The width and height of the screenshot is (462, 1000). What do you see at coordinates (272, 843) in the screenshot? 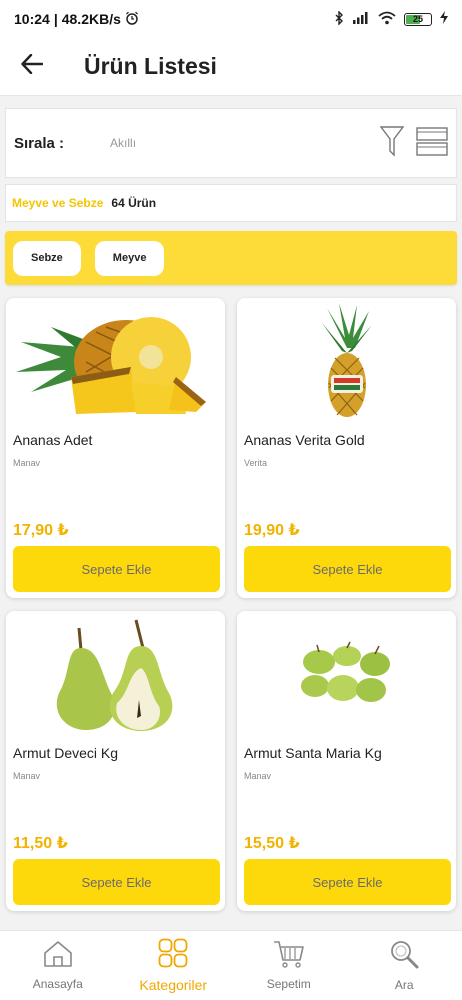
I see `product-price: 15,50 ₺` at bounding box center [272, 843].